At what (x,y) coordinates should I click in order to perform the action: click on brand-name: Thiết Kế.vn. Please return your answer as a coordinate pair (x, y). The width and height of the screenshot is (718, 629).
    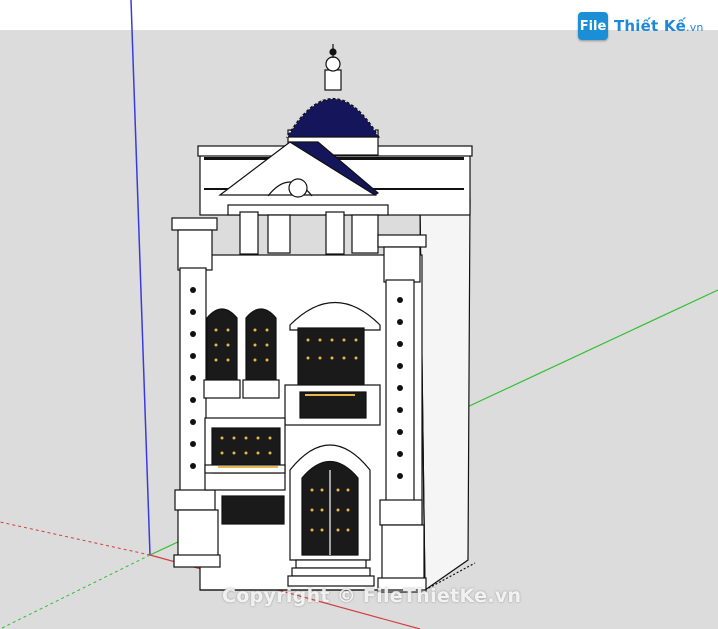
    Looking at the image, I should click on (659, 26).